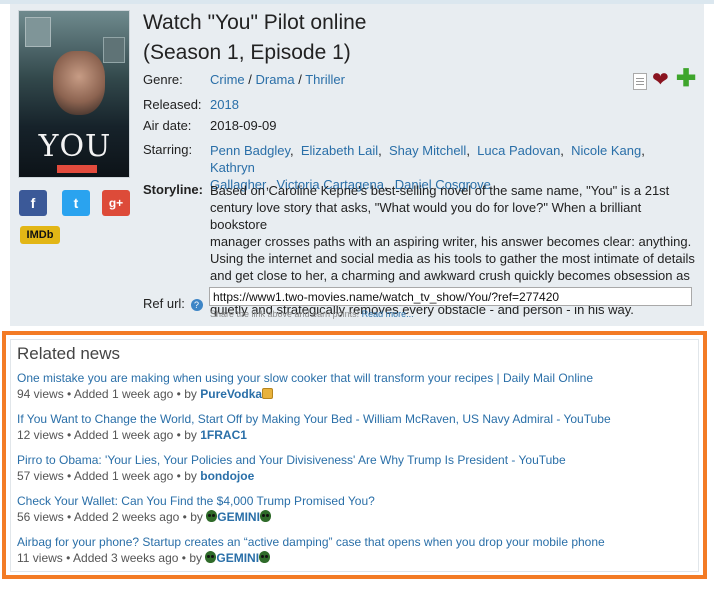 The width and height of the screenshot is (714, 589). What do you see at coordinates (173, 189) in the screenshot?
I see `storyline-label: Storyline:` at bounding box center [173, 189].